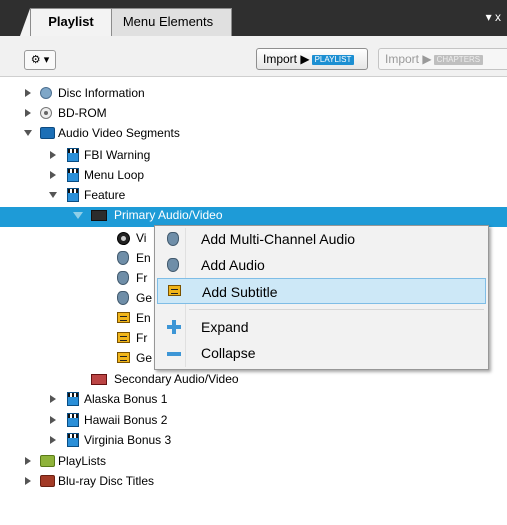  What do you see at coordinates (150, 461) in the screenshot?
I see `tree-item-playlists: PlayLists` at bounding box center [150, 461].